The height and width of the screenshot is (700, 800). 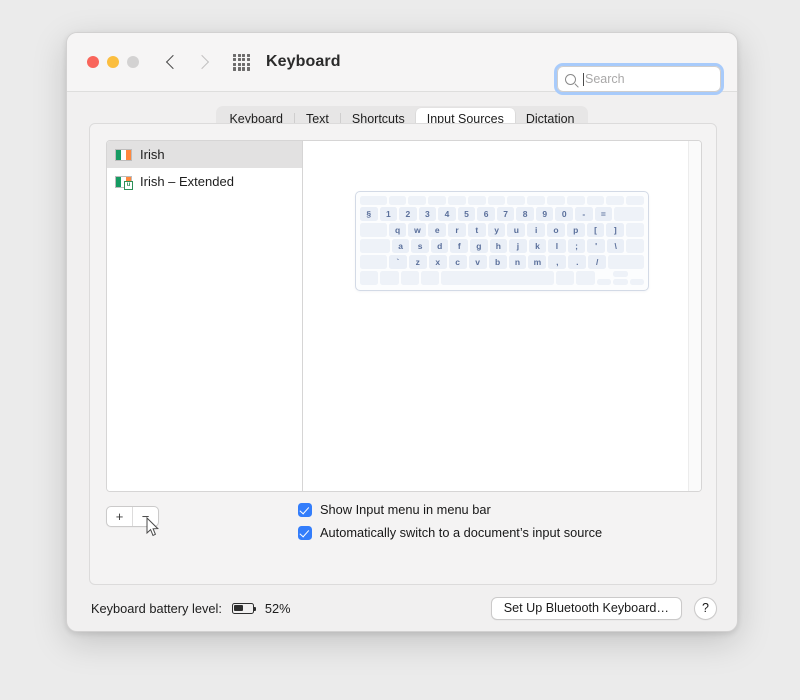 What do you see at coordinates (447, 214) in the screenshot?
I see `key-4: 4` at bounding box center [447, 214].